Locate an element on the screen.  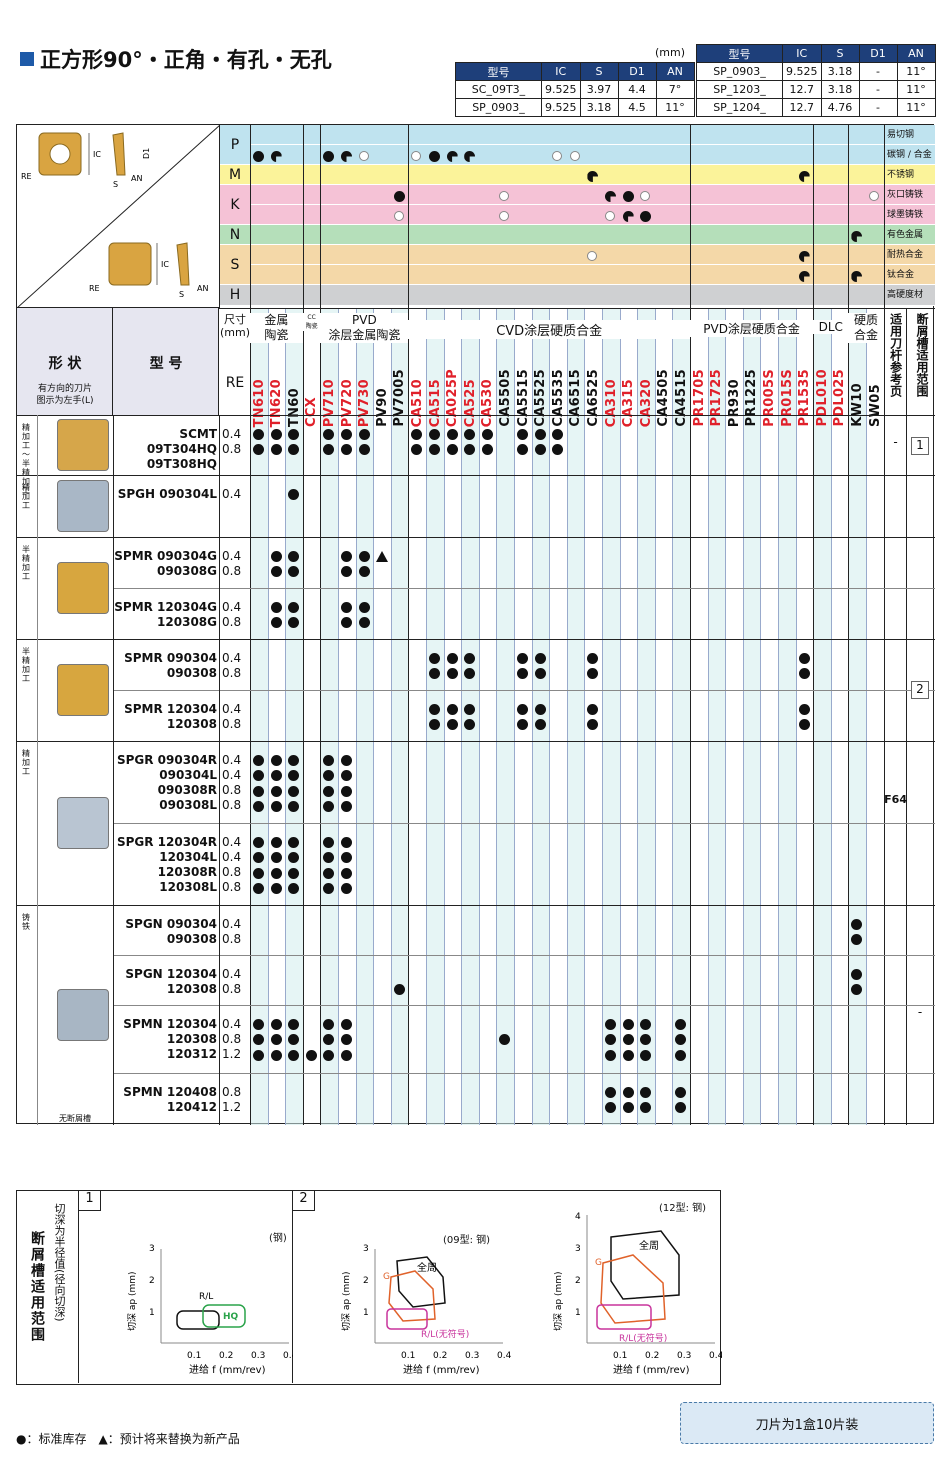
grade-label: PR005S is located at coordinates (769, 398).